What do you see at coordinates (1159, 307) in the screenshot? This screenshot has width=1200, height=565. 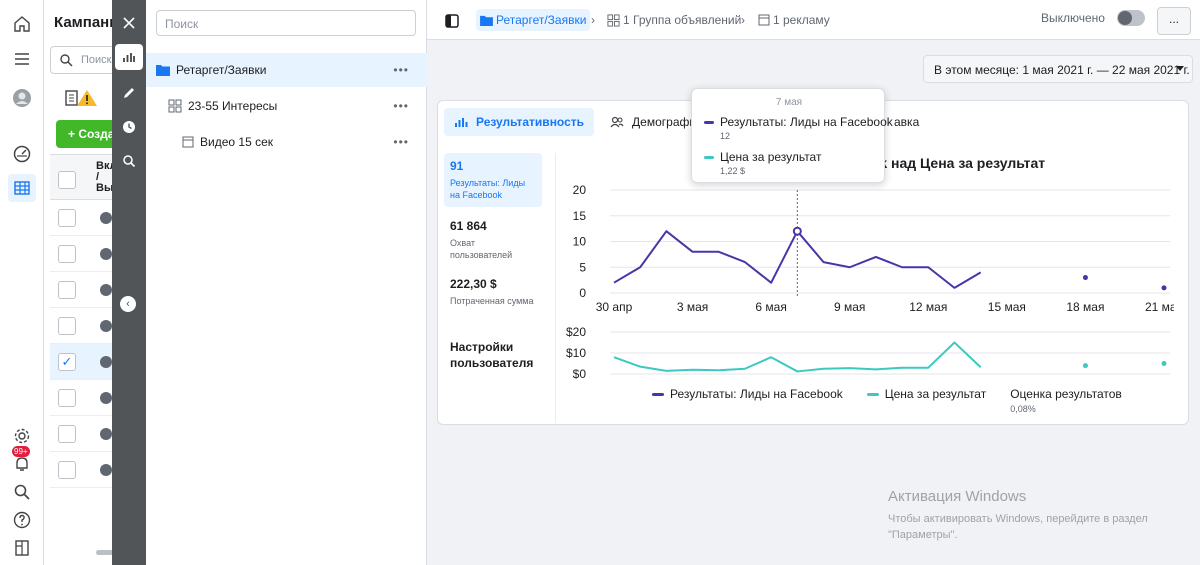 I see `x-tick-label: 21 мая` at bounding box center [1159, 307].